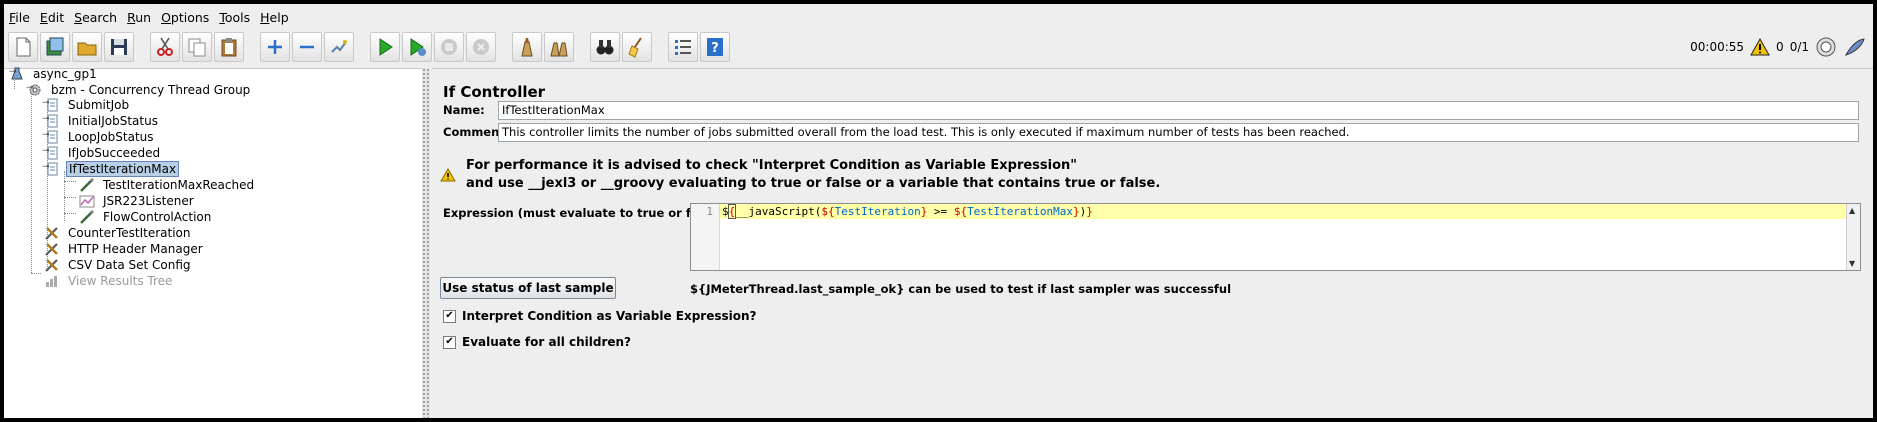  What do you see at coordinates (275, 47) in the screenshot?
I see `expand-all-button` at bounding box center [275, 47].